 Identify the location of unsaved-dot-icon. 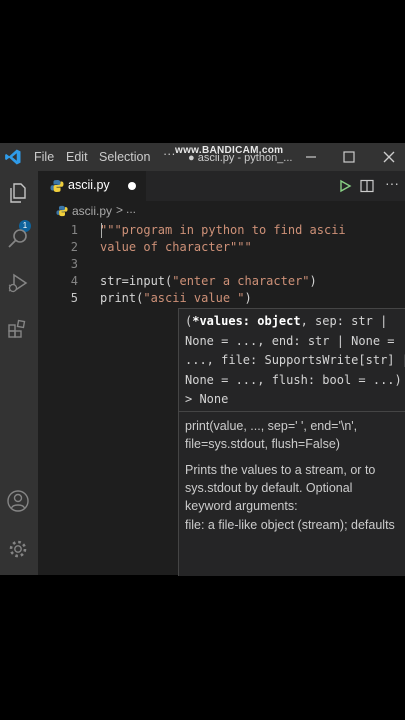
(132, 186).